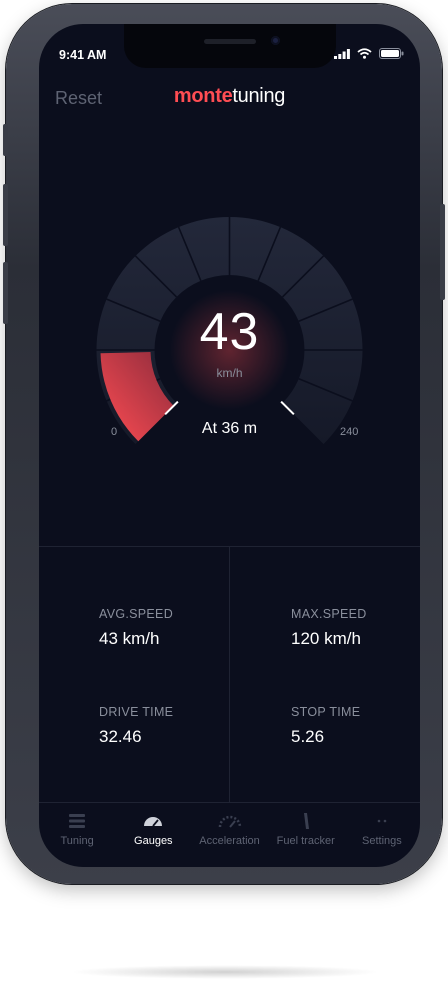 The image size is (448, 983). Describe the element at coordinates (5, 215) in the screenshot. I see `volume-up-button` at that location.